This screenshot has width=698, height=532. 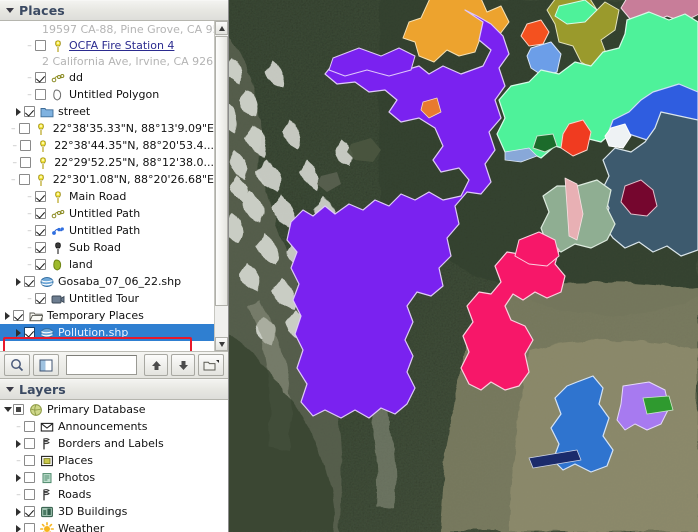 What do you see at coordinates (46, 460) in the screenshot?
I see `place-square-icon` at bounding box center [46, 460].